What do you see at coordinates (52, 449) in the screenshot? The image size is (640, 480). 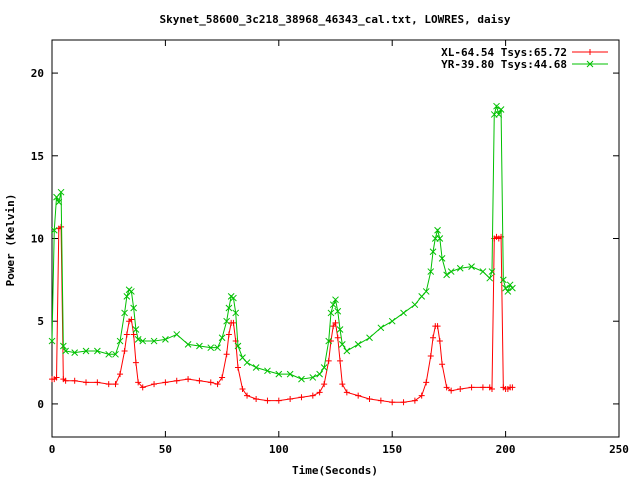 I see `x-tick-label: 0` at bounding box center [52, 449].